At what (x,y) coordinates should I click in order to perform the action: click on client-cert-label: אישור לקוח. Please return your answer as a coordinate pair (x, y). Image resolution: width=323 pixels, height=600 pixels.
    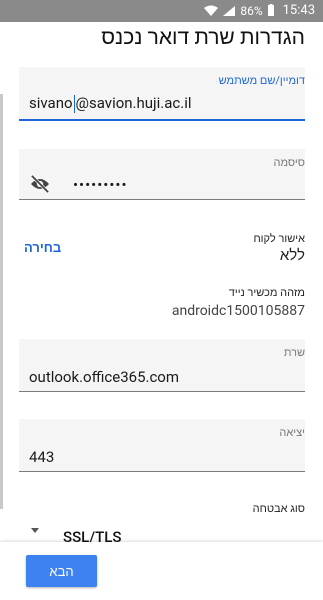
    Looking at the image, I should click on (279, 238).